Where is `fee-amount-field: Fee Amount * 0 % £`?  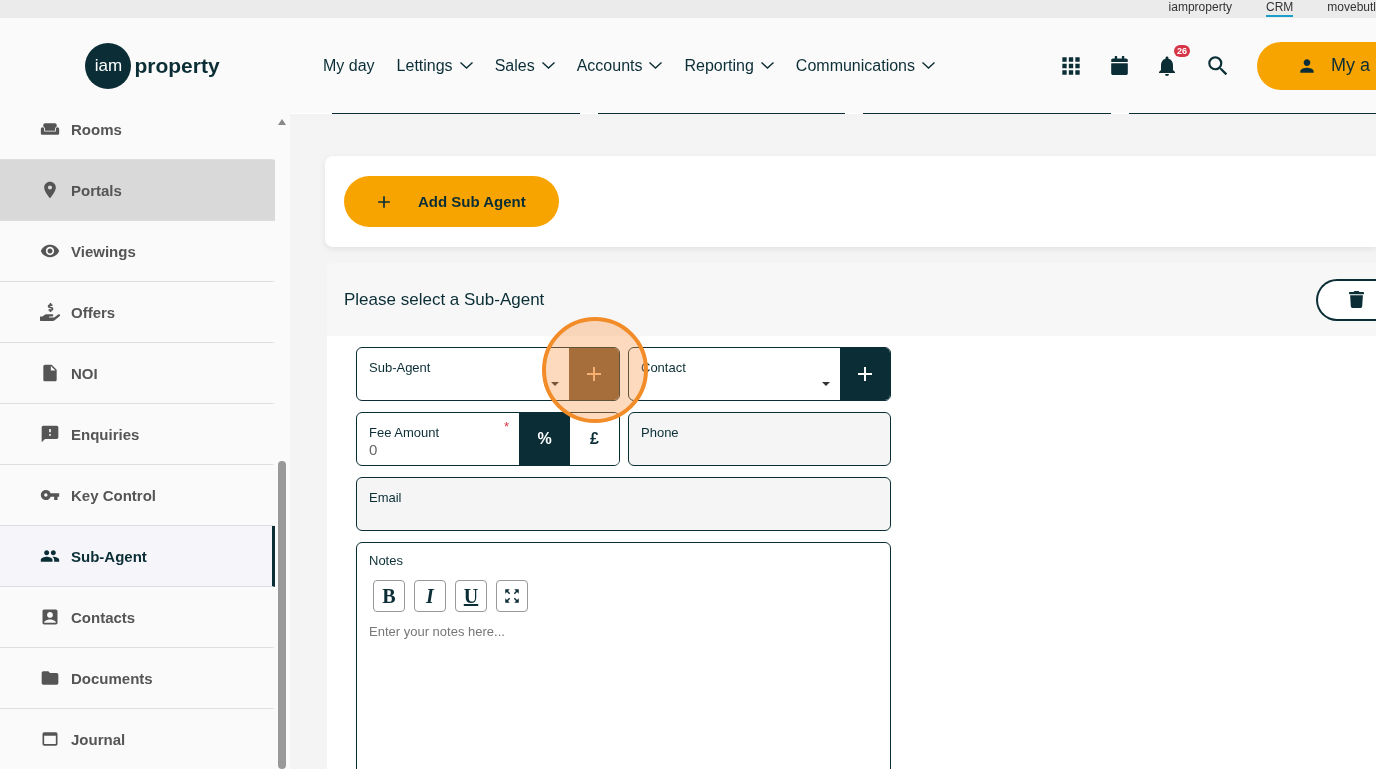
fee-amount-field: Fee Amount * 0 % £ is located at coordinates (488, 439).